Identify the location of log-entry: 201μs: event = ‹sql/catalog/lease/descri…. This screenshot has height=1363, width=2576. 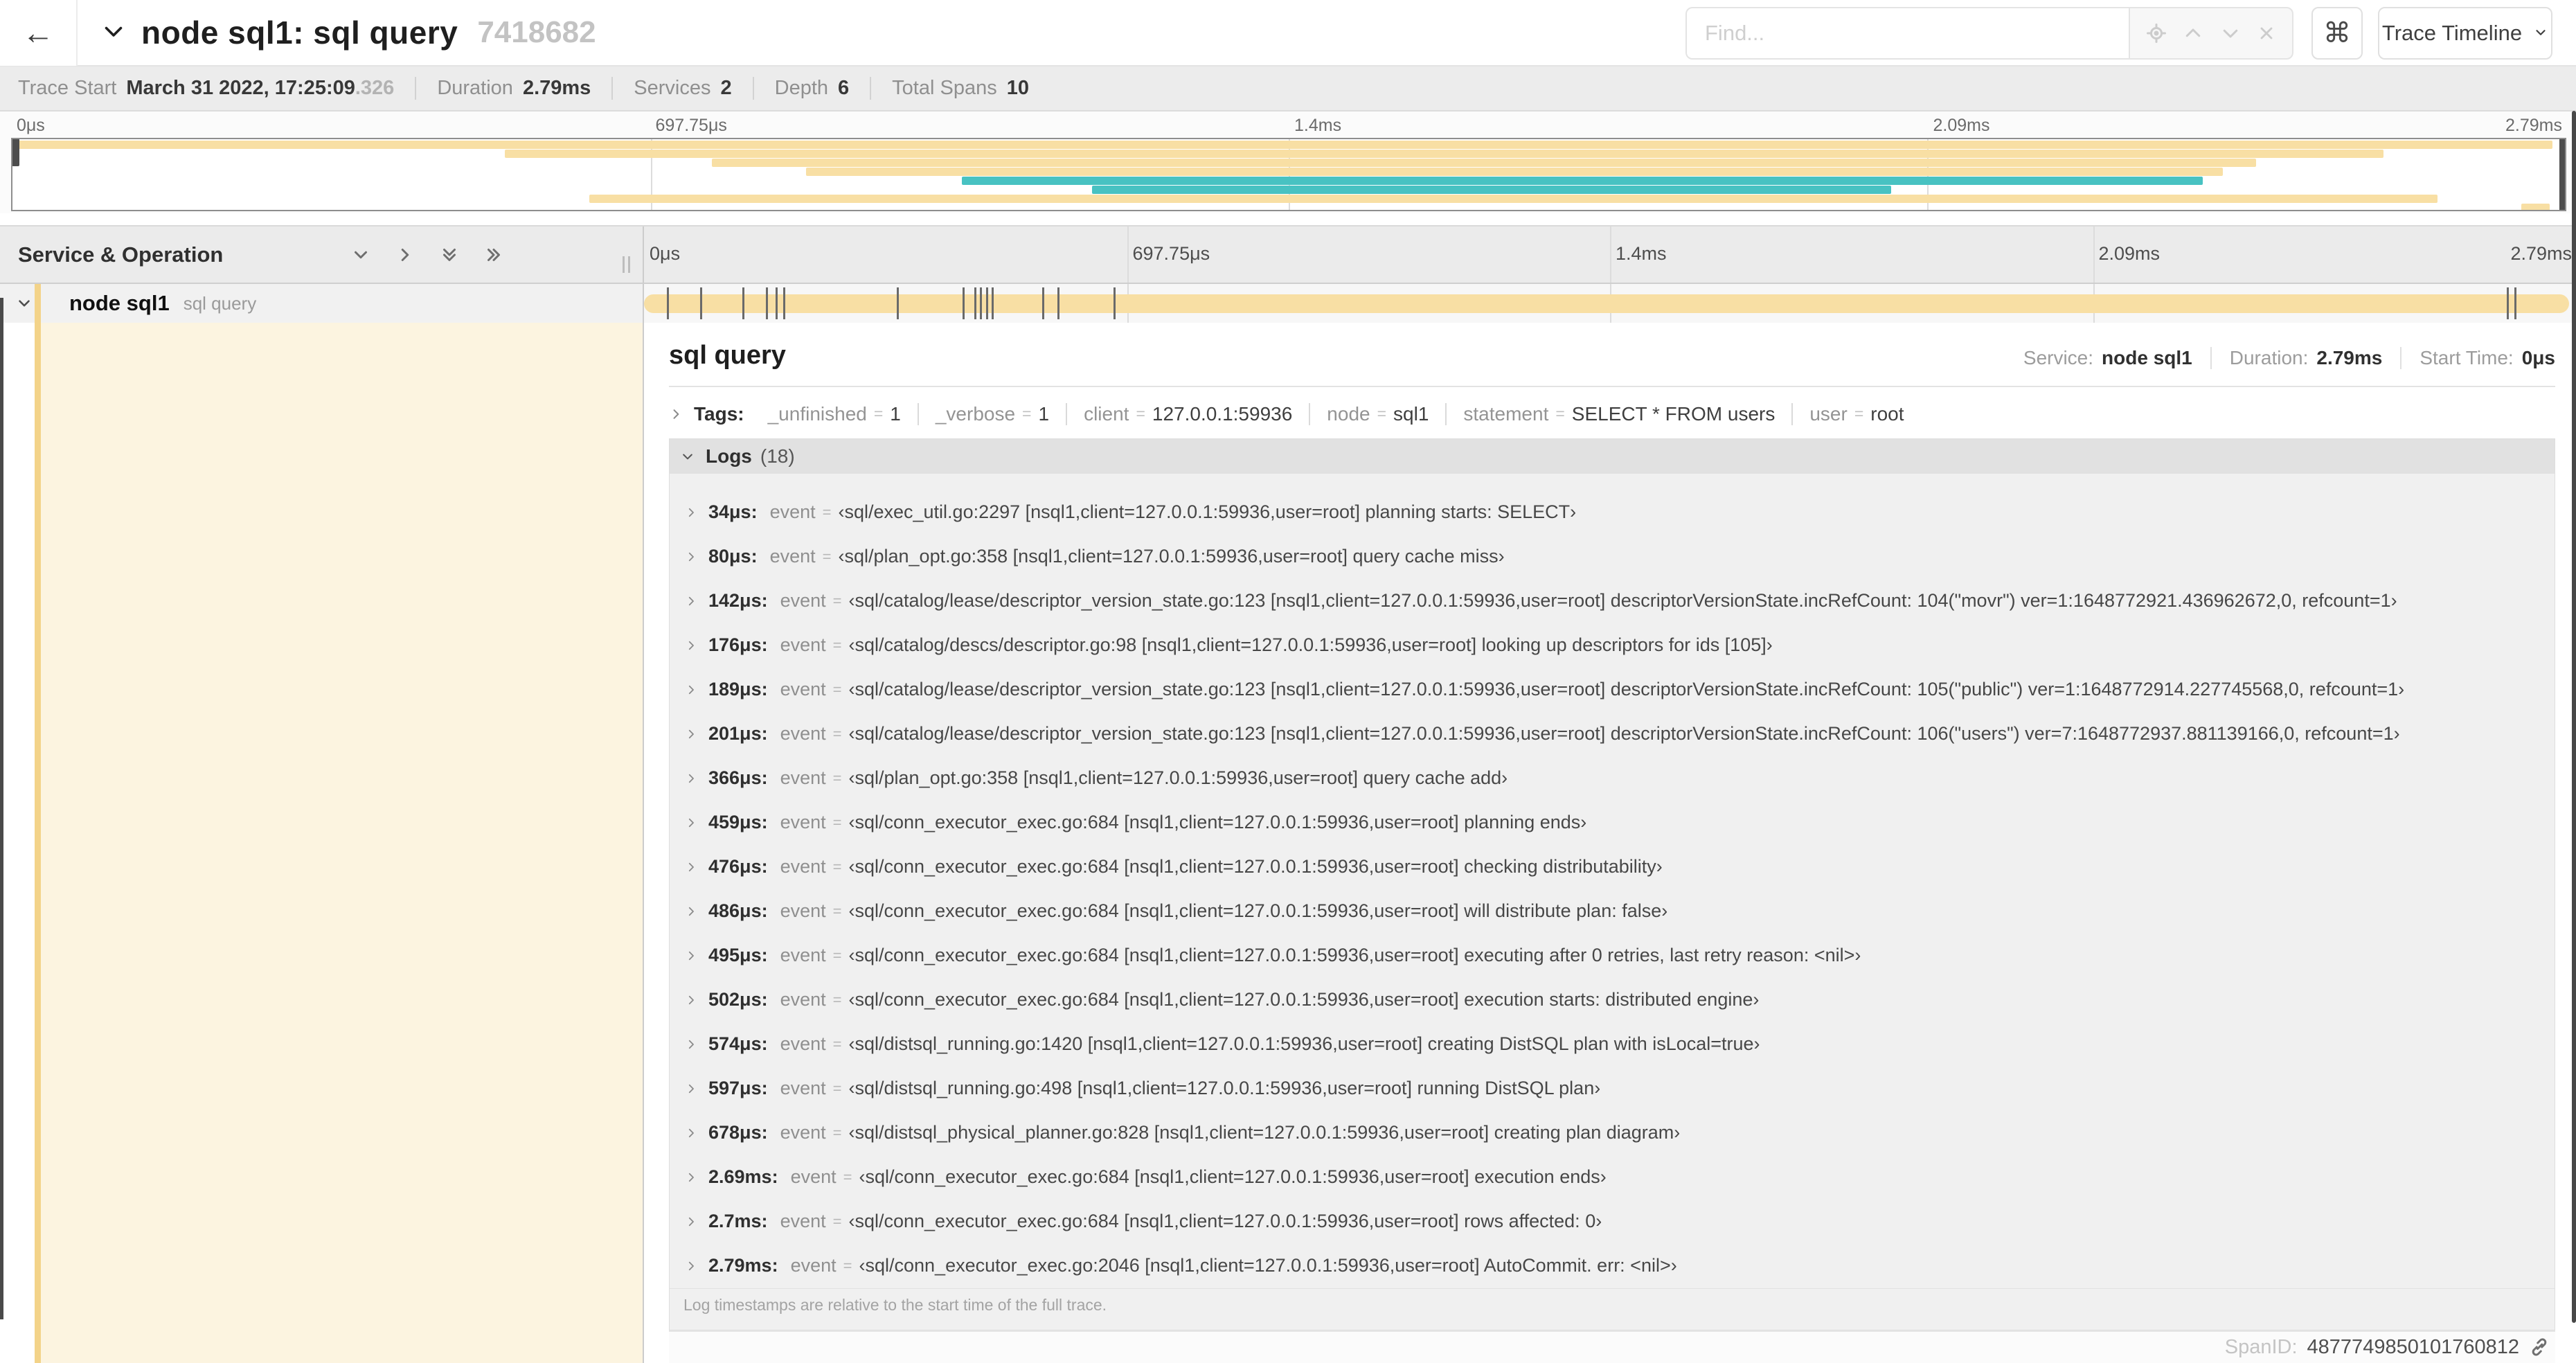
(1612, 734).